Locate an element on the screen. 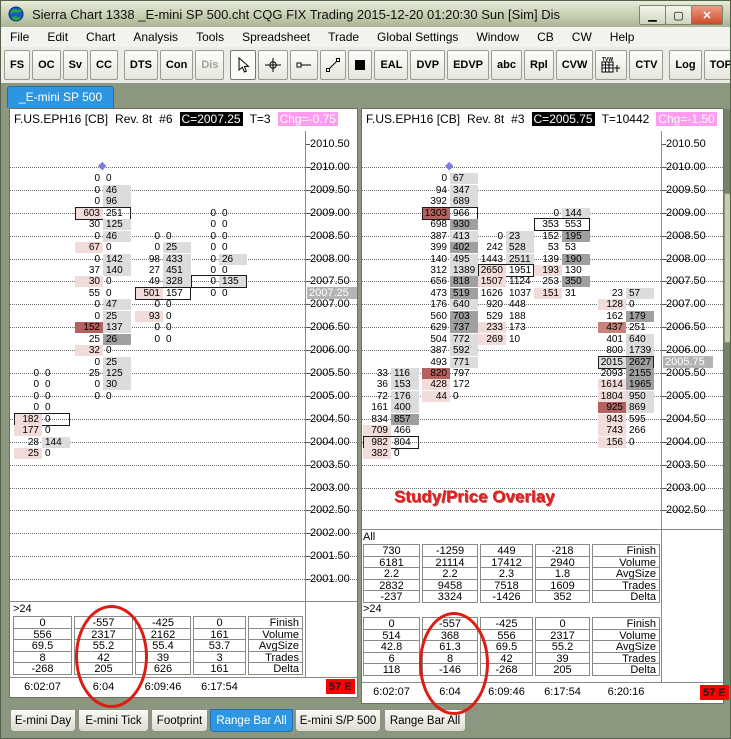 Image resolution: width=731 pixels, height=739 pixels. toolbar-tool-filled-square-icon is located at coordinates (360, 65).